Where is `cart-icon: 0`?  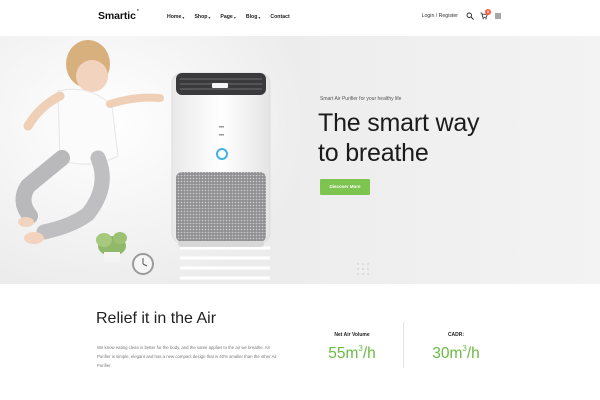
cart-icon: 0 is located at coordinates (485, 14).